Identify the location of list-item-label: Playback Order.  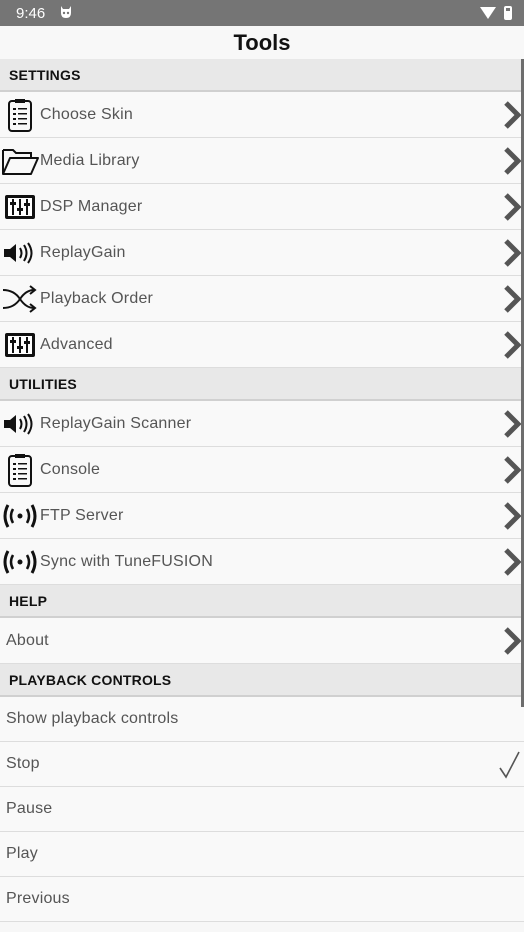
(97, 298).